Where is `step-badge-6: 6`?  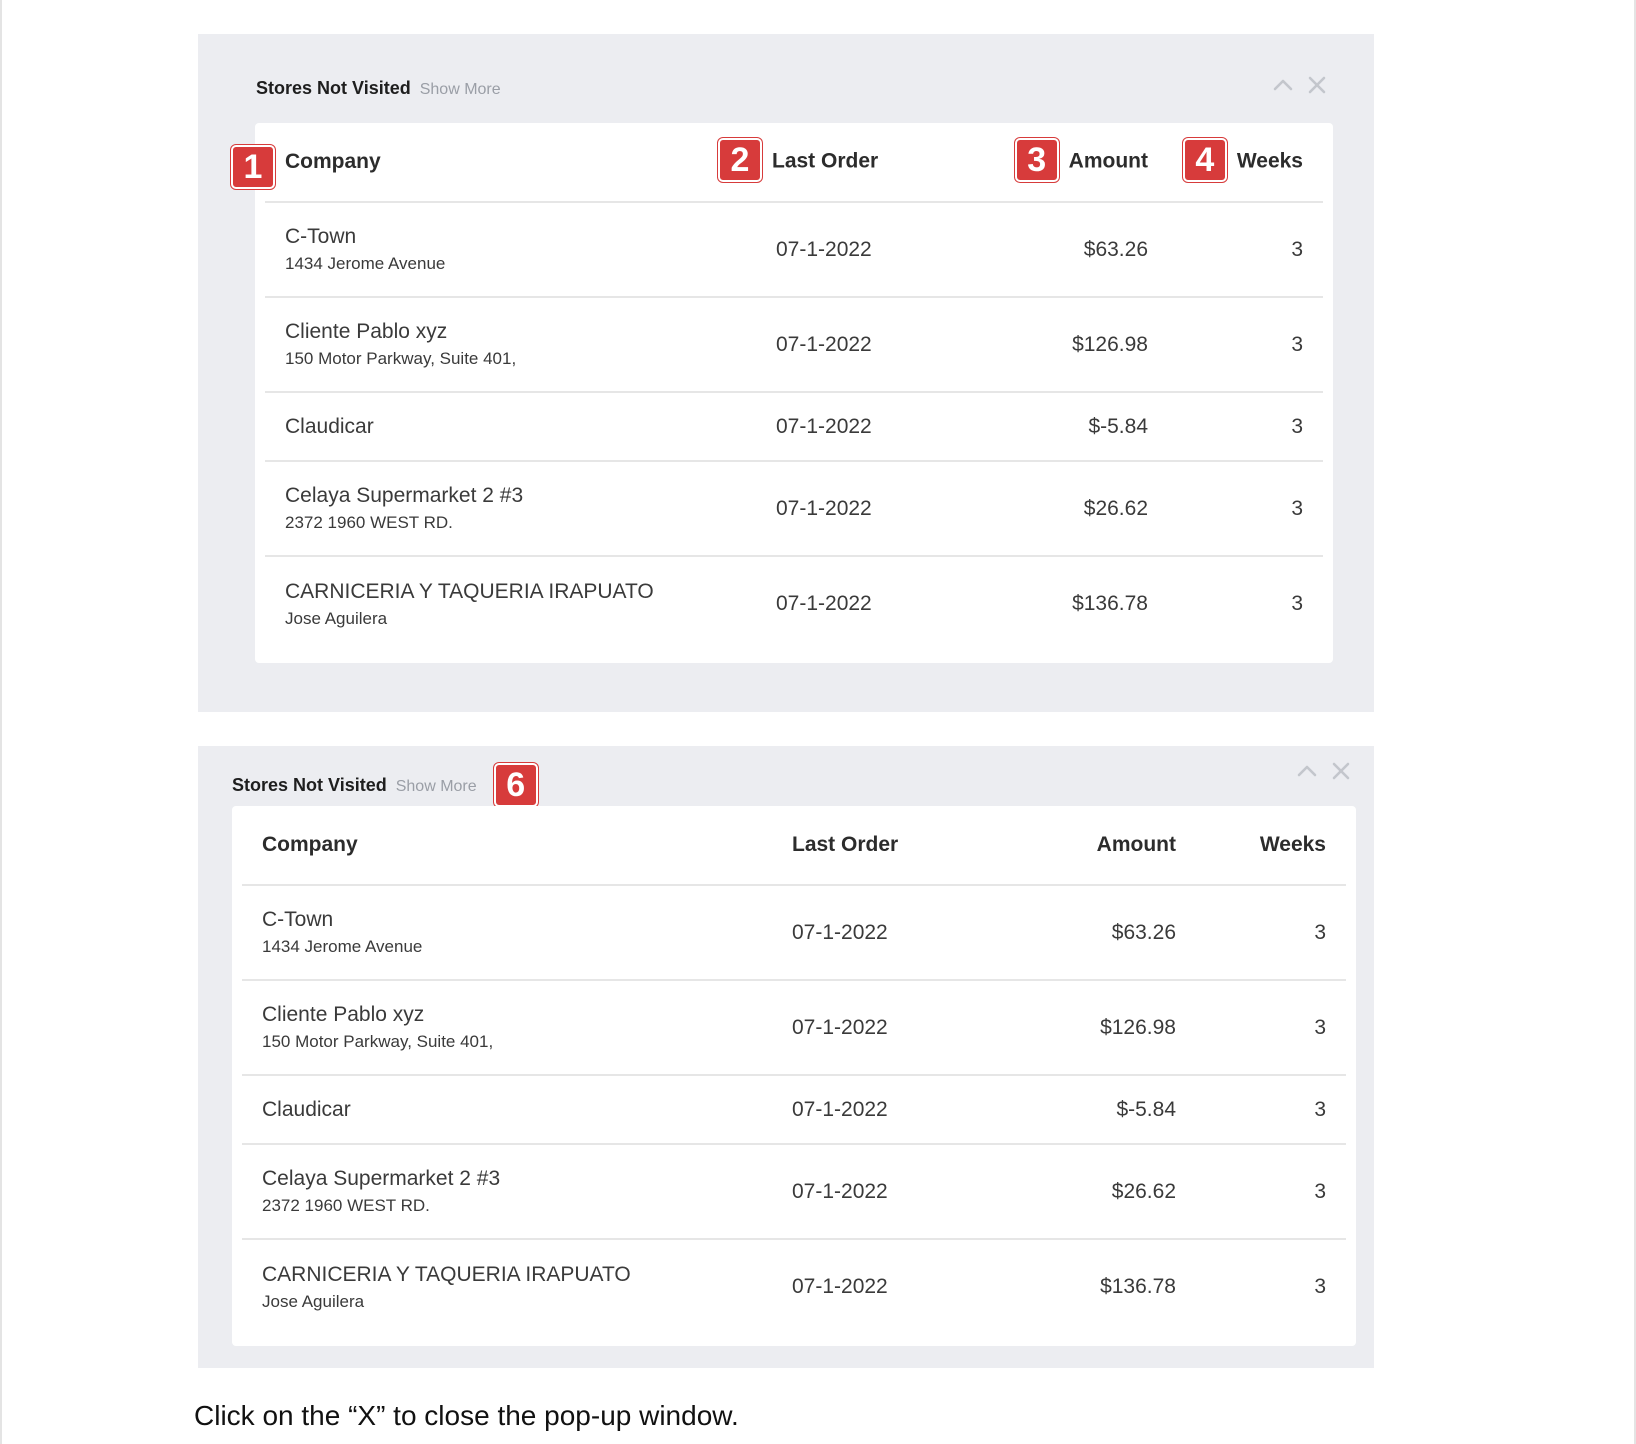 step-badge-6: 6 is located at coordinates (515, 785).